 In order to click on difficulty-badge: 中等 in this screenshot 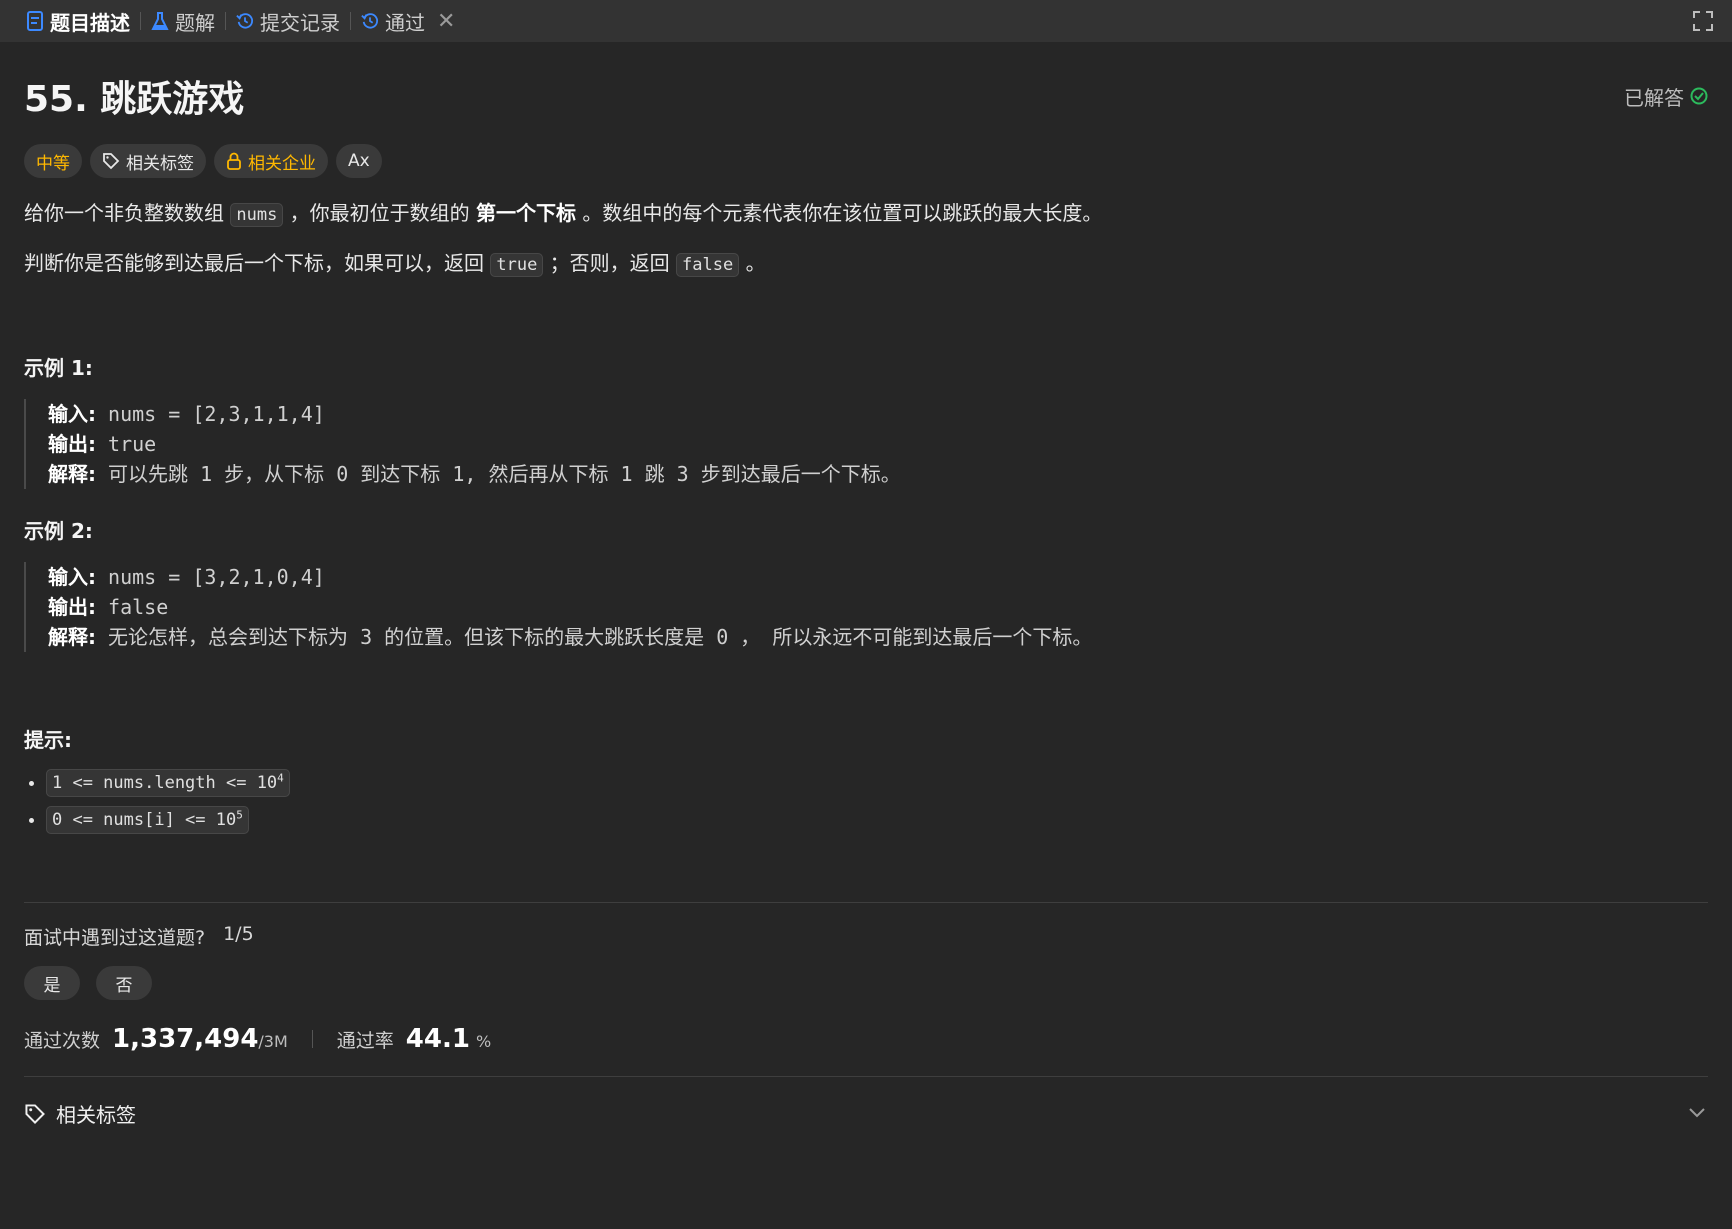, I will do `click(53, 161)`.